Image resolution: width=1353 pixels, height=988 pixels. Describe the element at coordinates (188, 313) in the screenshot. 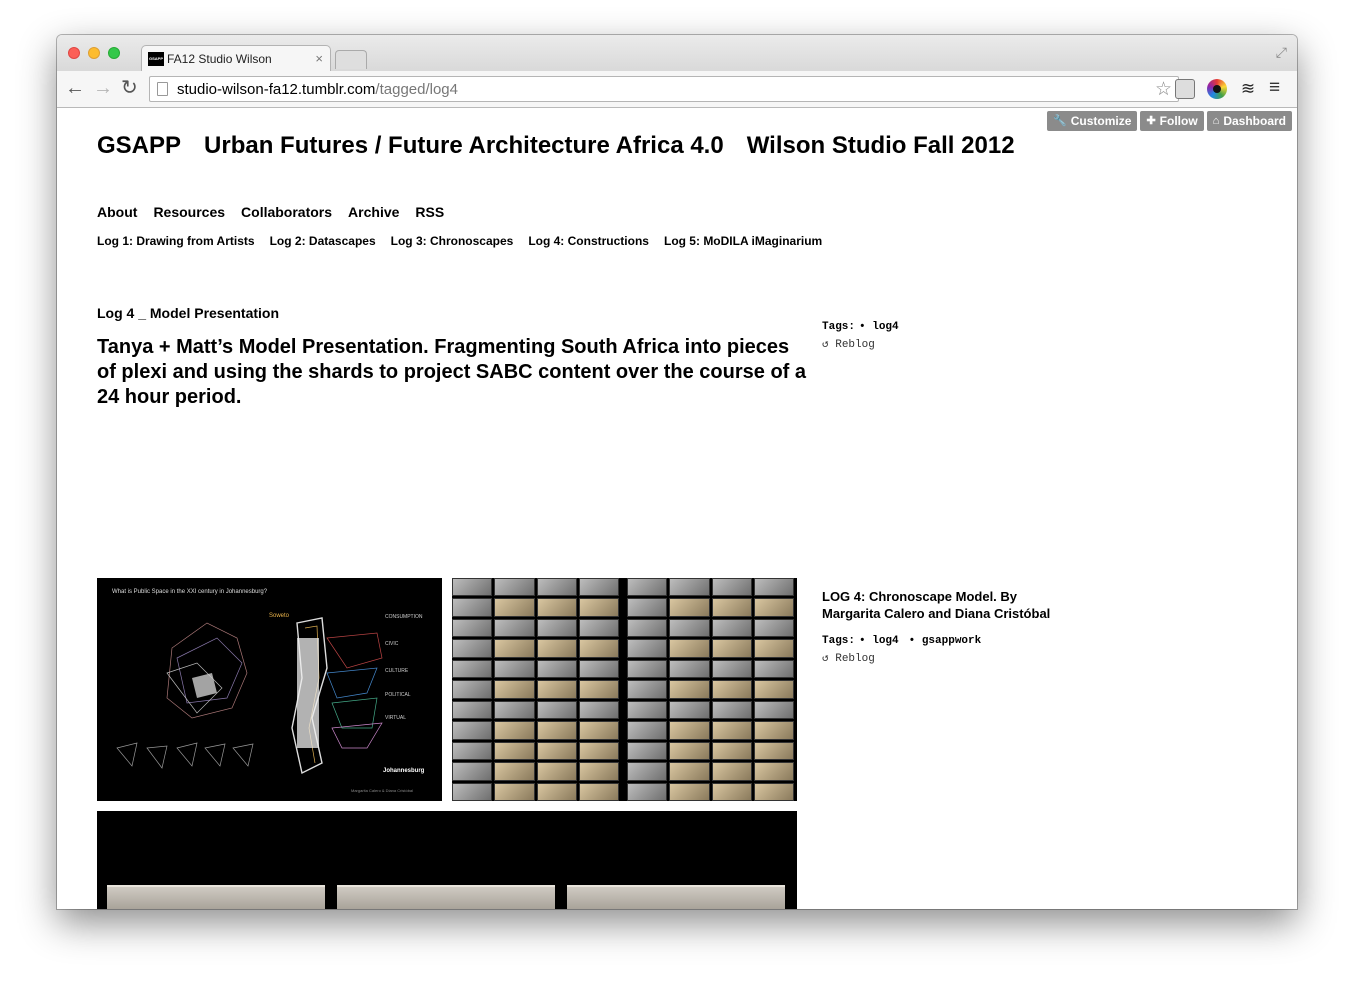

I see `post-title: Log 4 _ Model Presentation` at that location.